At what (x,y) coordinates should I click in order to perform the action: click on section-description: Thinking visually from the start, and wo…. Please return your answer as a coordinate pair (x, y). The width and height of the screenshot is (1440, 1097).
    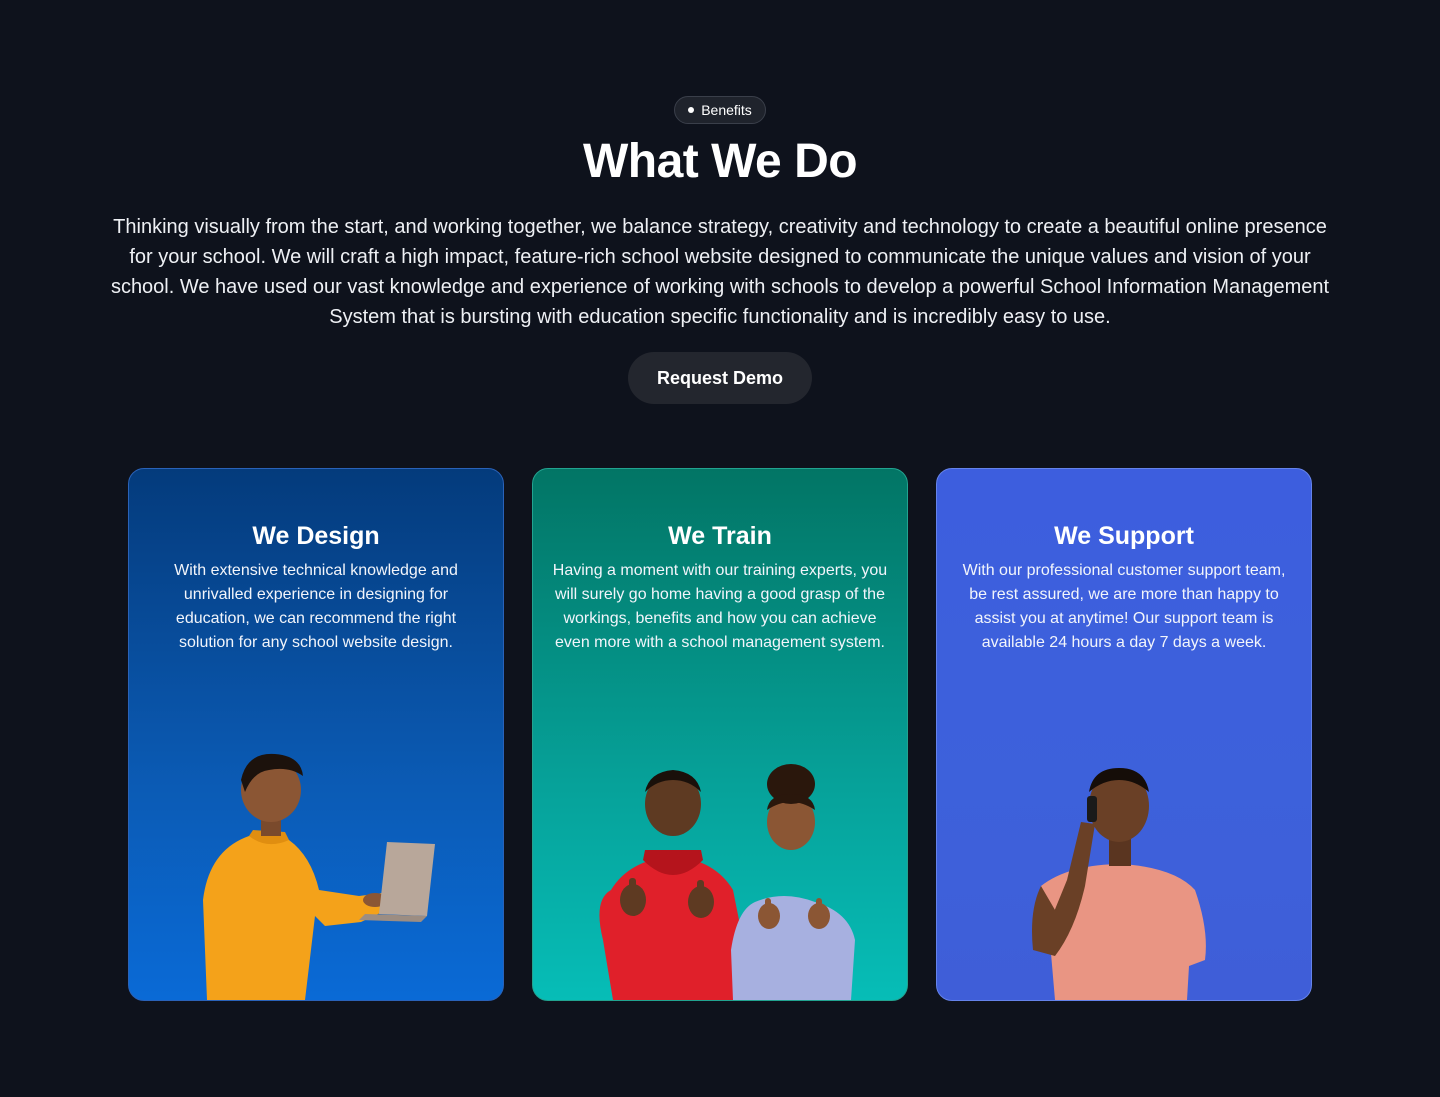
    Looking at the image, I should click on (720, 272).